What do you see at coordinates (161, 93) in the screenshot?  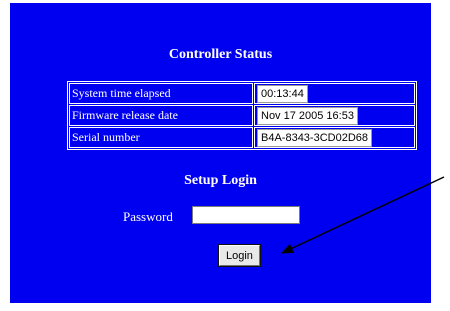 I see `system-time-label: System time elapsed` at bounding box center [161, 93].